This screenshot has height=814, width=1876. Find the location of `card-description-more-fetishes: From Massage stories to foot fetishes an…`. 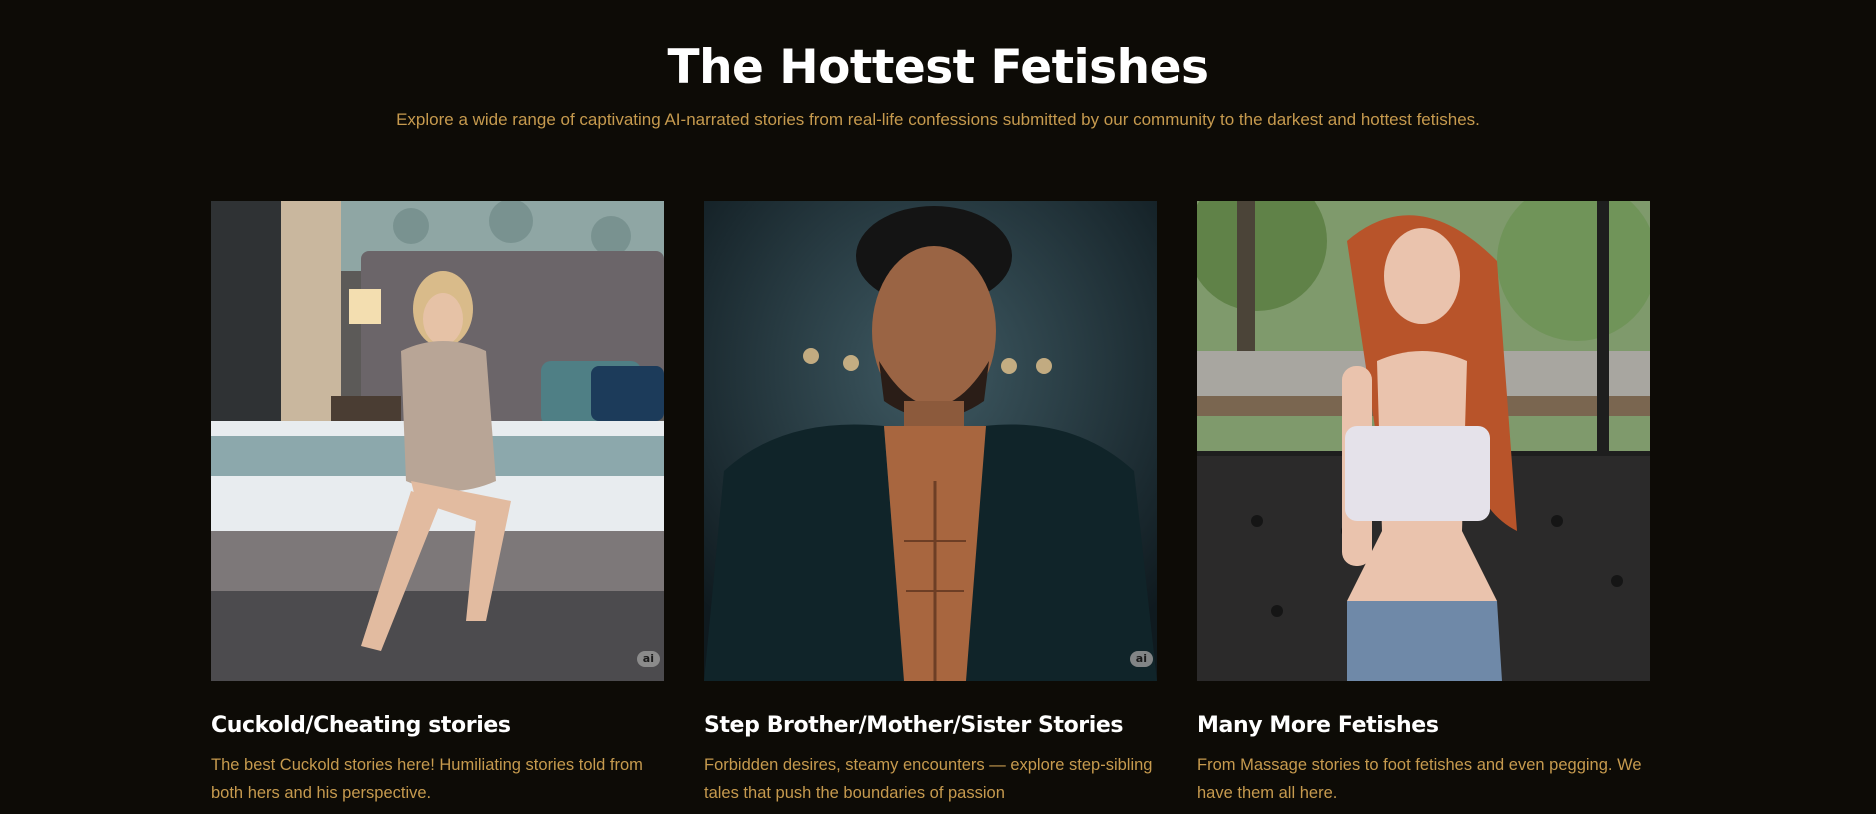

card-description-more-fetishes: From Massage stories to foot fetishes an… is located at coordinates (1419, 779).